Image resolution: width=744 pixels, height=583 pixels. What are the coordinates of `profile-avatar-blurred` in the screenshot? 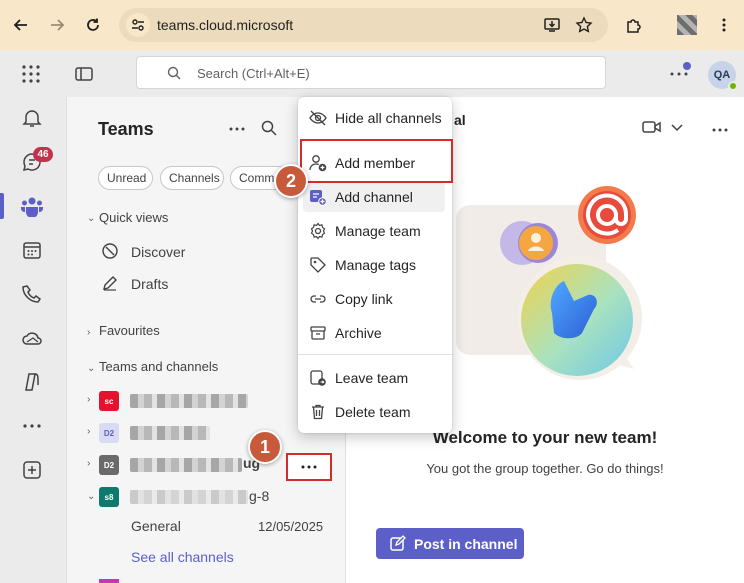 It's located at (687, 25).